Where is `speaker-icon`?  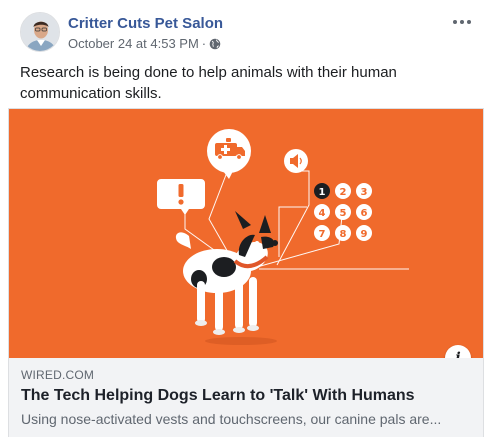 speaker-icon is located at coordinates (296, 161).